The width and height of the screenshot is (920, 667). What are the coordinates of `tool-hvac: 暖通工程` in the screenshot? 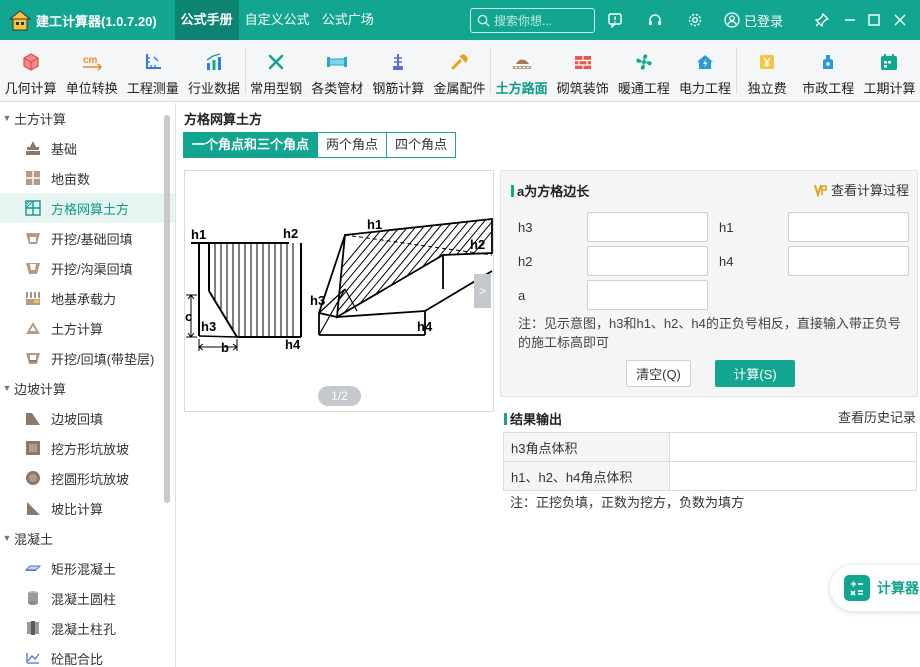 It's located at (643, 71).